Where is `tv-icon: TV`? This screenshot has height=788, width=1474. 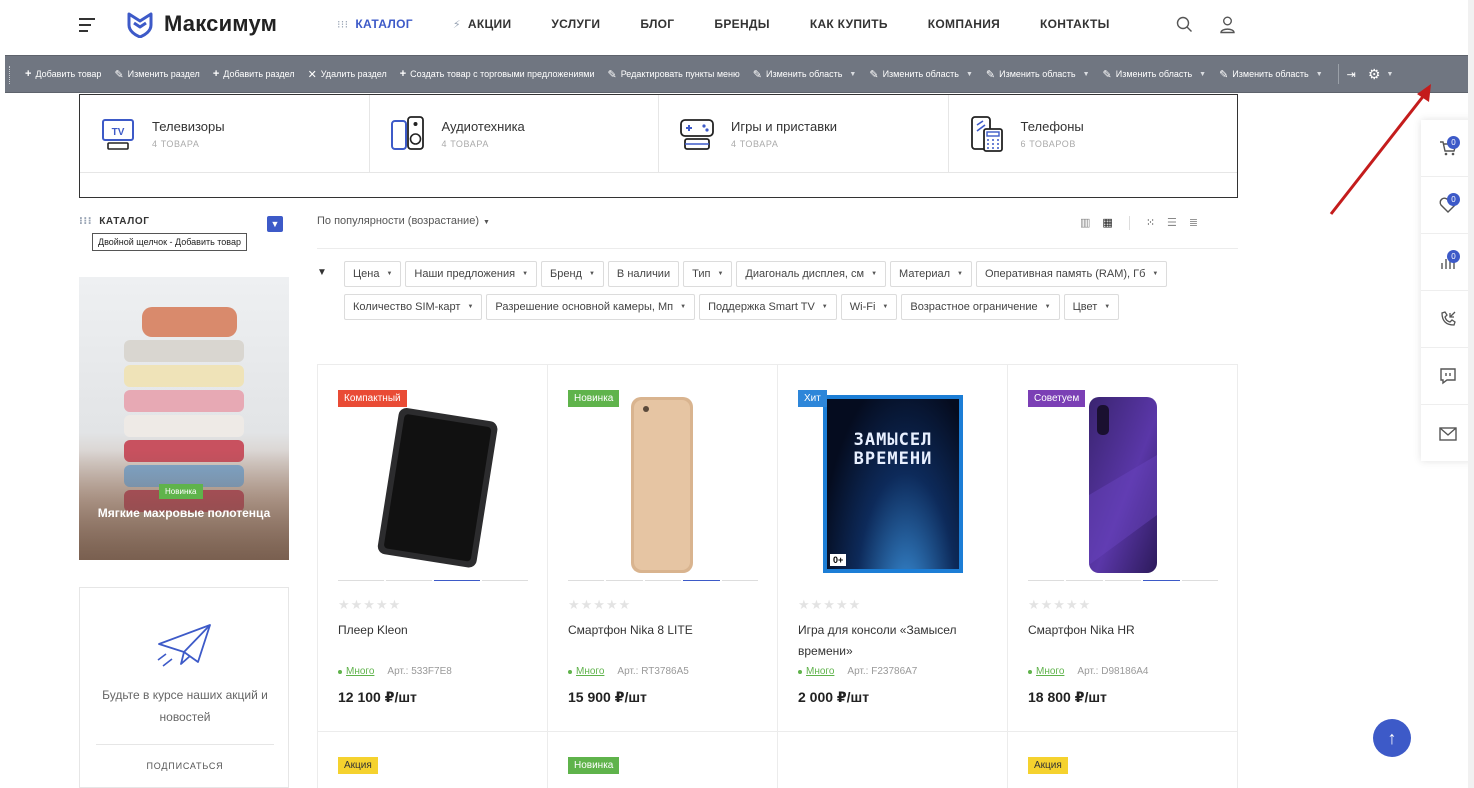
tv-icon: TV is located at coordinates (118, 134).